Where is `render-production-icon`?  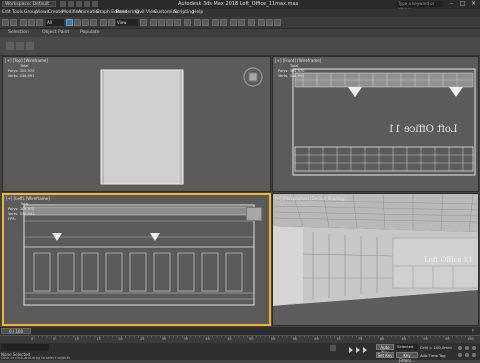
render-production-icon is located at coordinates (277, 22).